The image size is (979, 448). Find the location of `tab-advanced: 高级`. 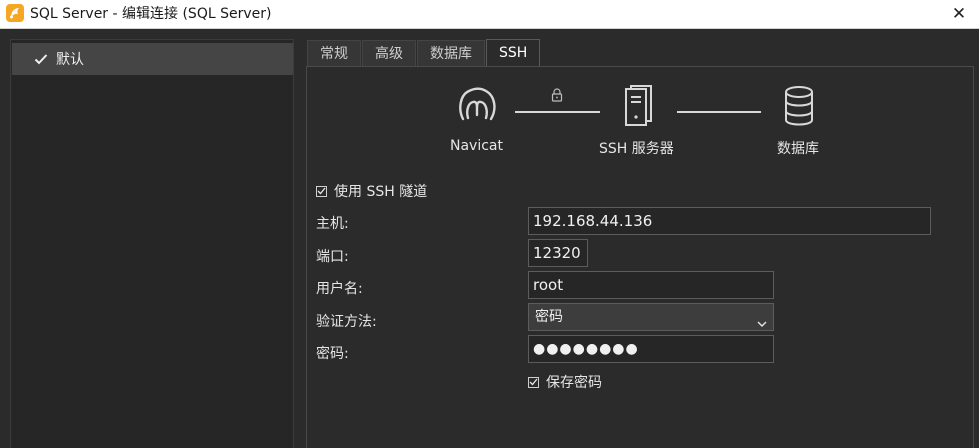

tab-advanced: 高级 is located at coordinates (389, 53).